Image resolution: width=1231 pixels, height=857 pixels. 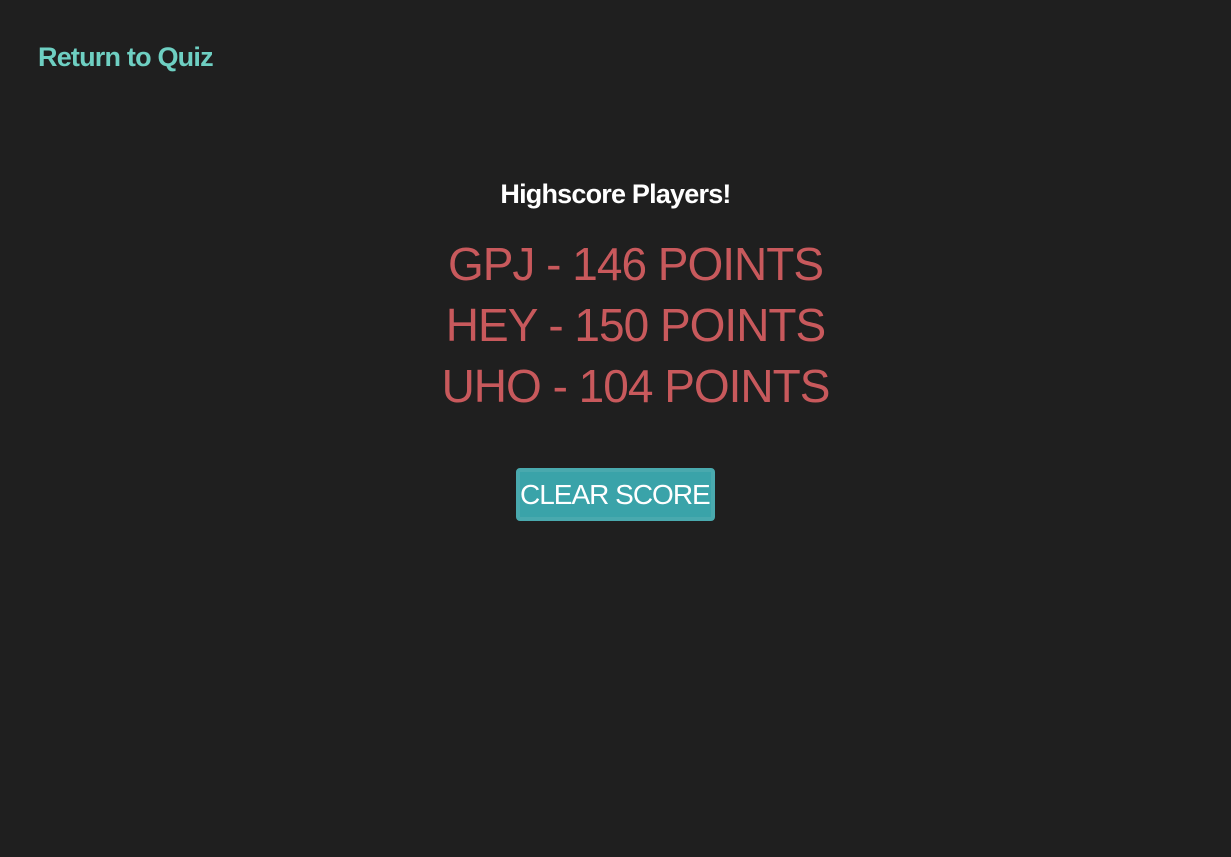 What do you see at coordinates (636, 386) in the screenshot?
I see `score-entry: UHO - 104 POINTS` at bounding box center [636, 386].